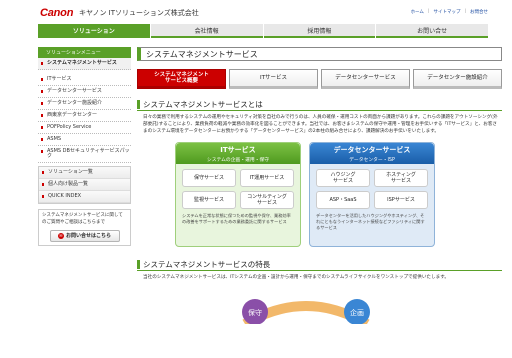 This screenshot has height=358, width=512. Describe the element at coordinates (372, 150) in the screenshot. I see `dc-service-title: データセンターサービス` at that location.